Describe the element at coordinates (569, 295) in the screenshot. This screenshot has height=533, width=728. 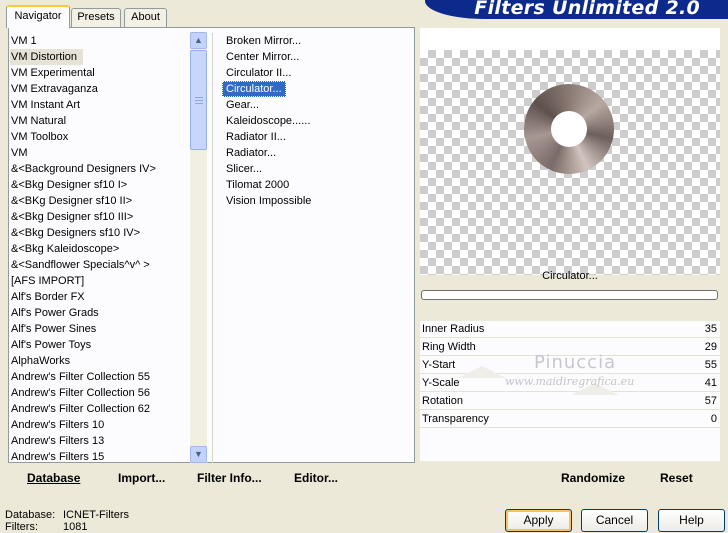
I see `progress-bar` at that location.